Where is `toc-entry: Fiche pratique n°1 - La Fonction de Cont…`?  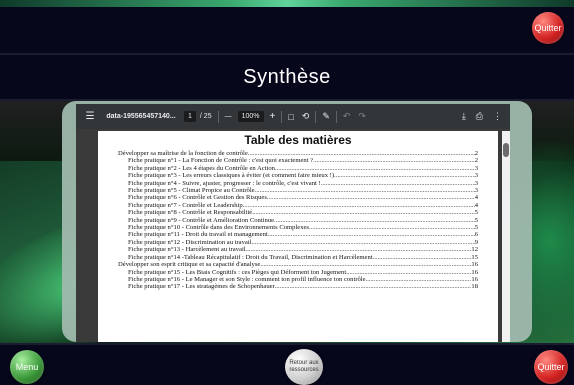
toc-entry: Fiche pratique n°1 - La Fonction de Cont… is located at coordinates (298, 160).